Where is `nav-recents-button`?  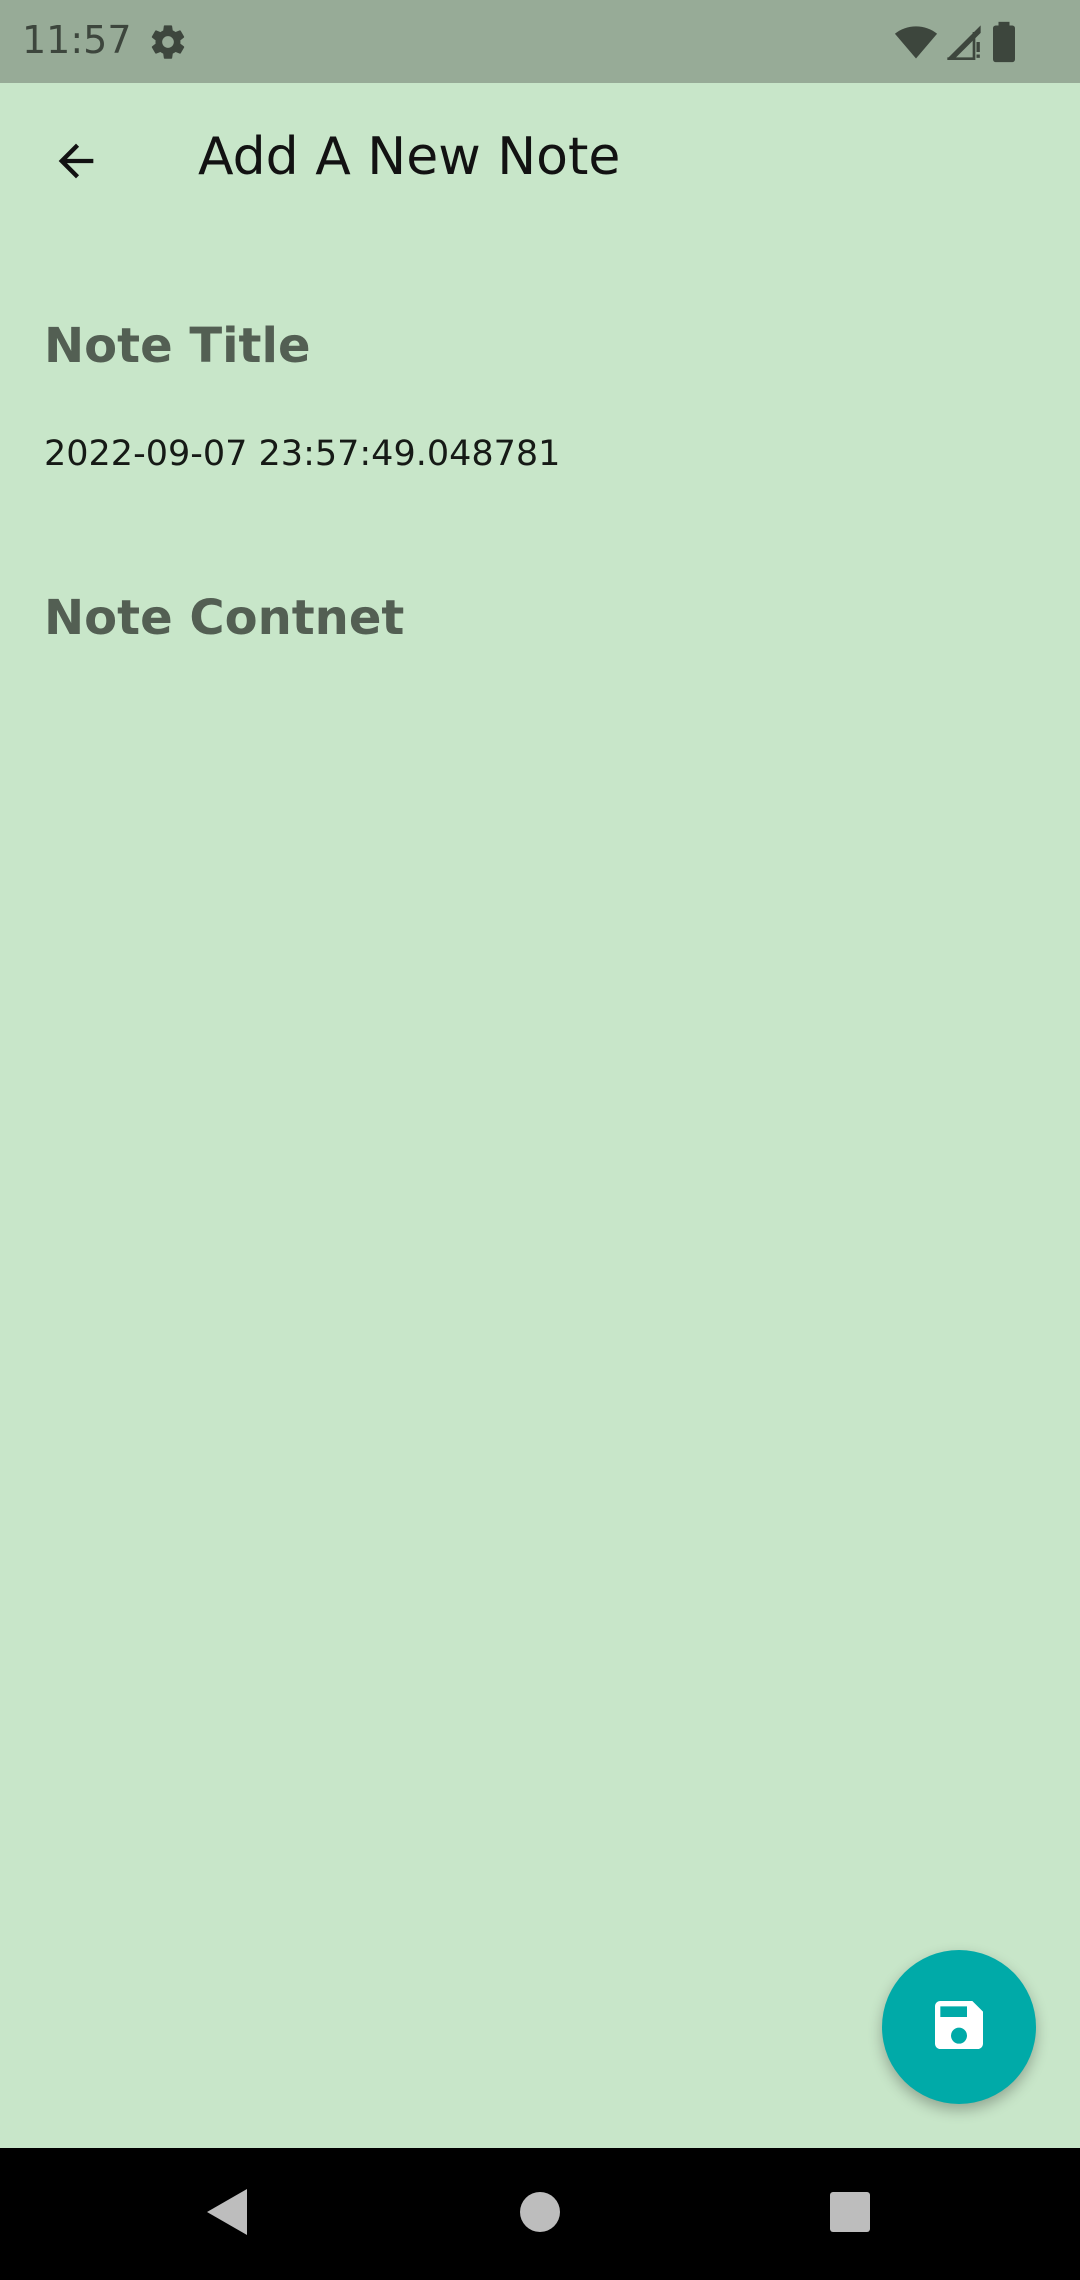
nav-recents-button is located at coordinates (850, 2214).